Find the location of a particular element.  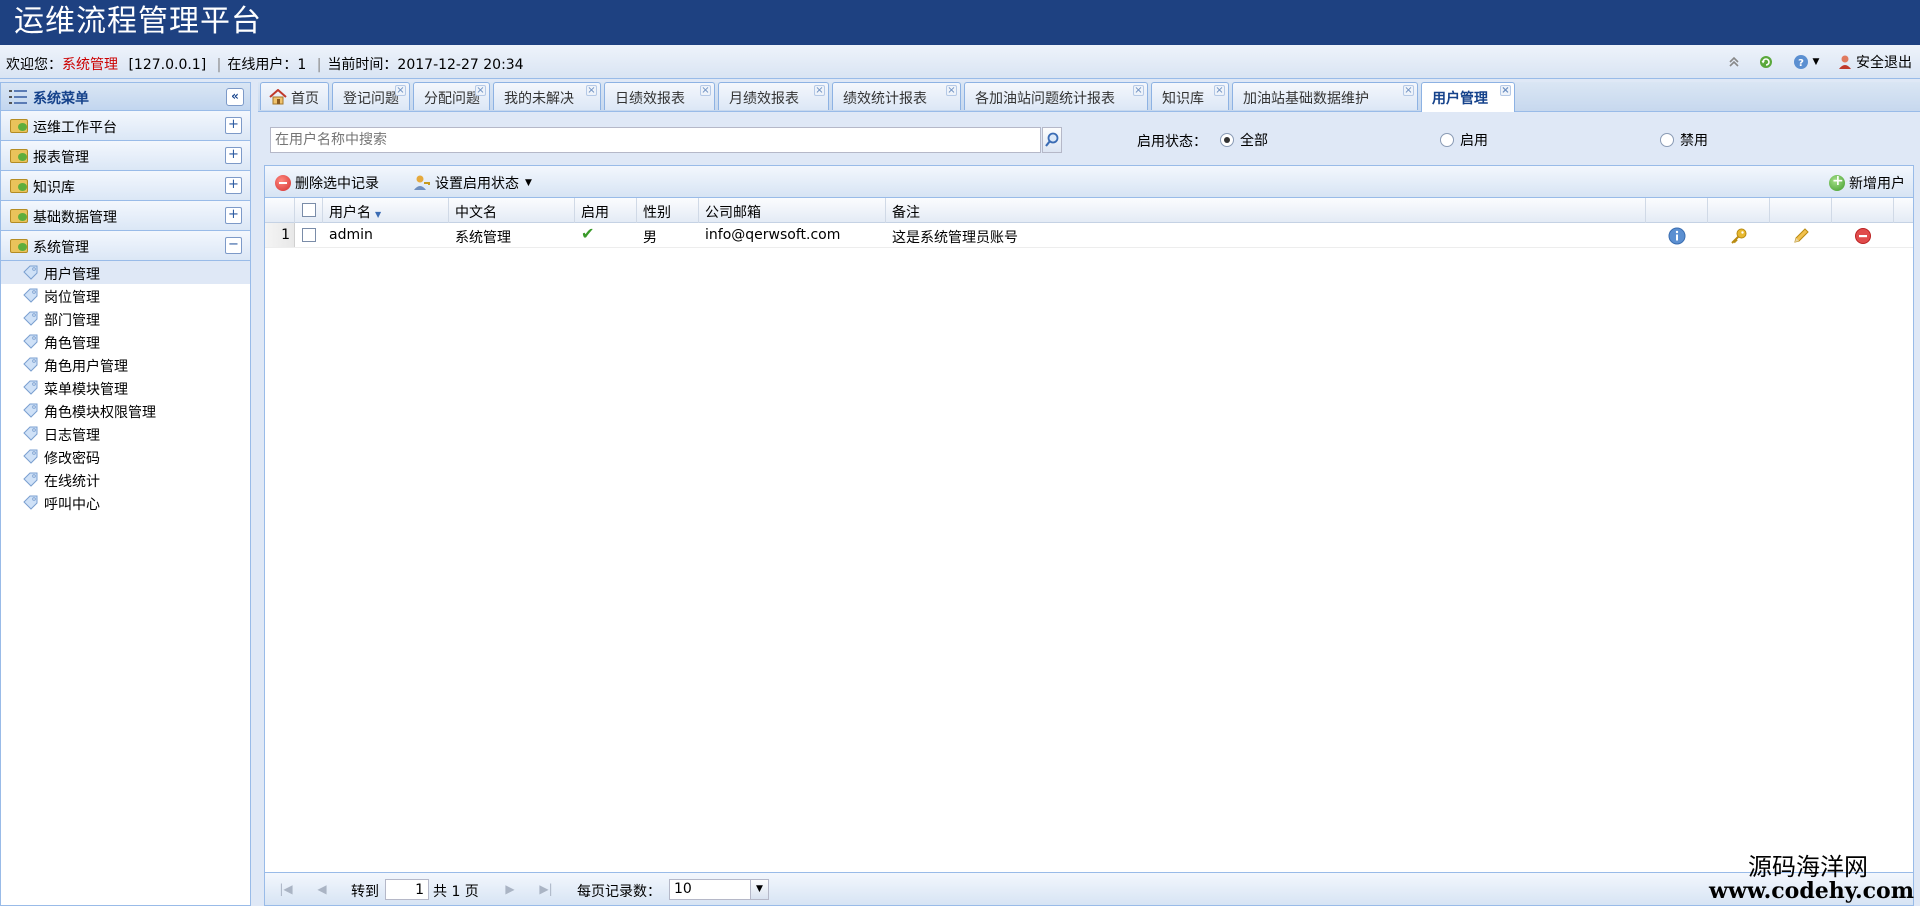

sidebar-item-menu-module-mgmt: 菜单模块管理 is located at coordinates (125, 387).